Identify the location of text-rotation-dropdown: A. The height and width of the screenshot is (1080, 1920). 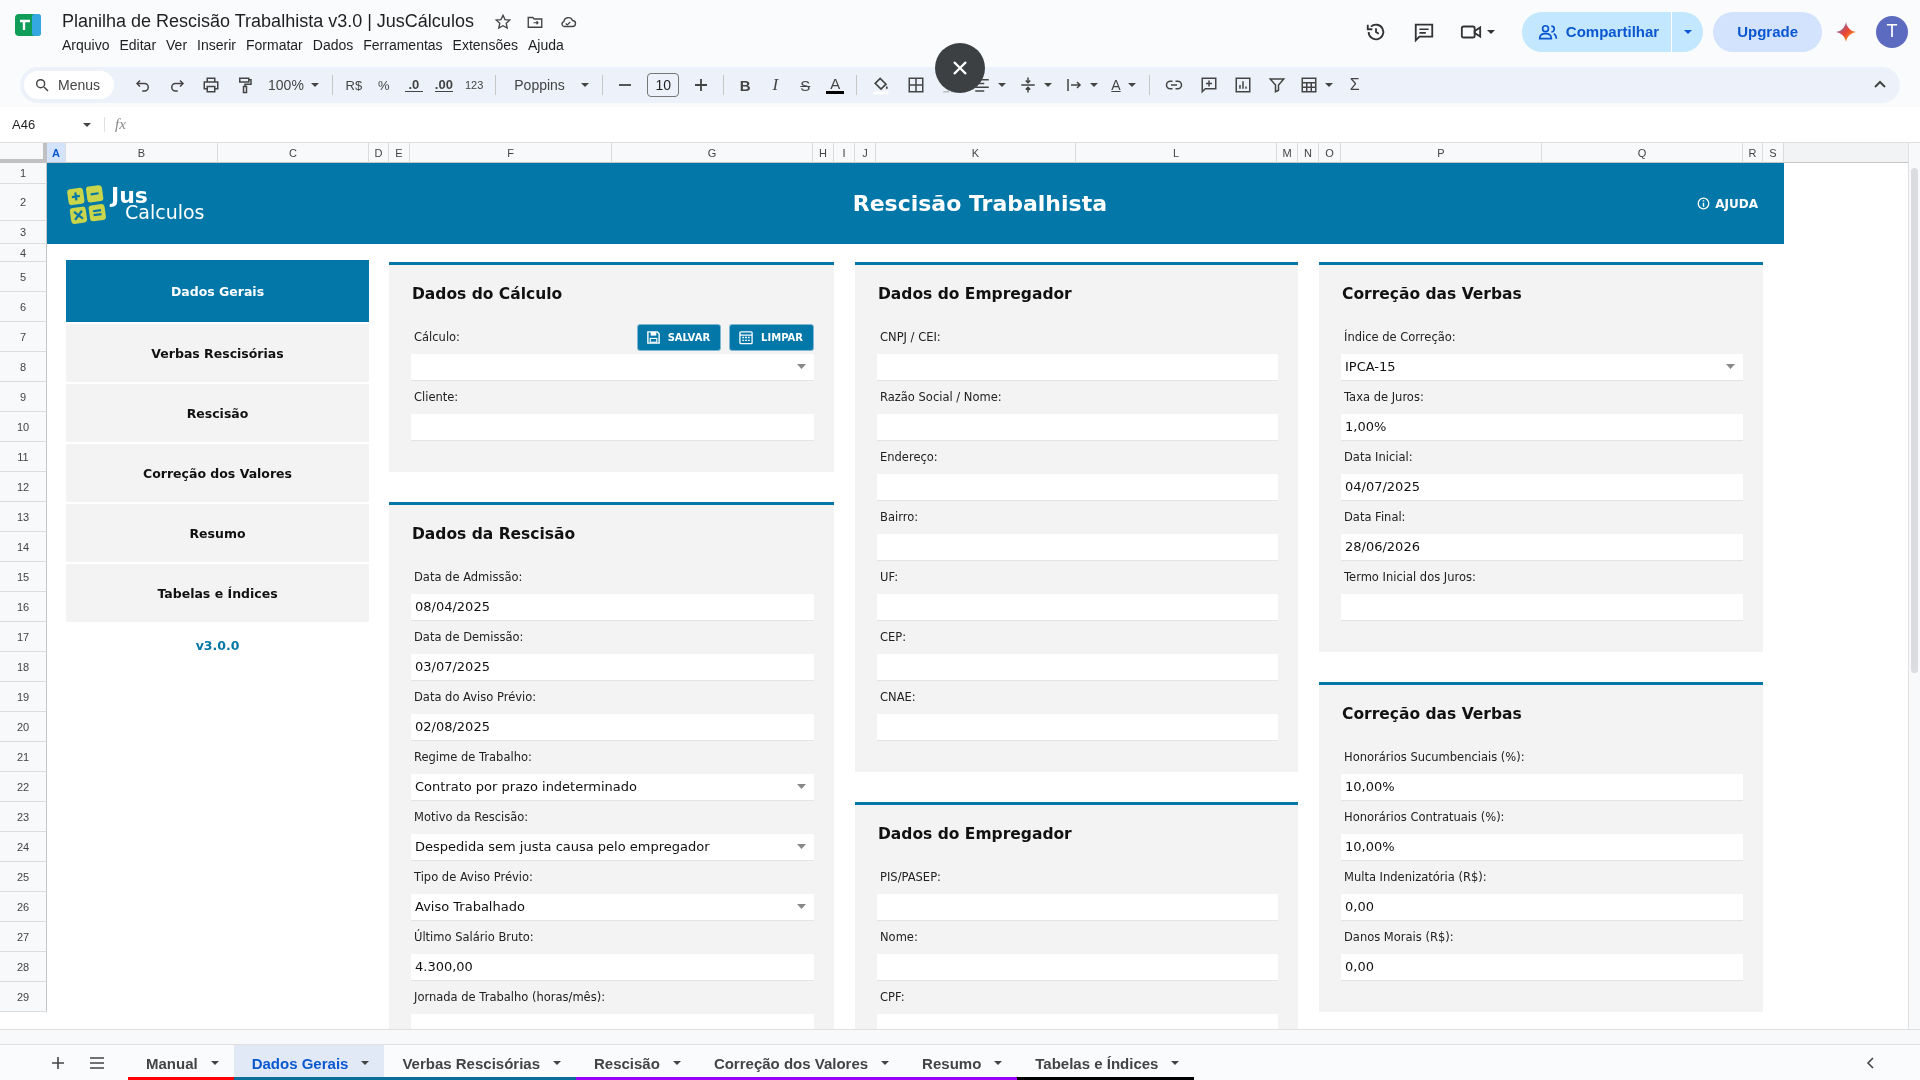
(1124, 85).